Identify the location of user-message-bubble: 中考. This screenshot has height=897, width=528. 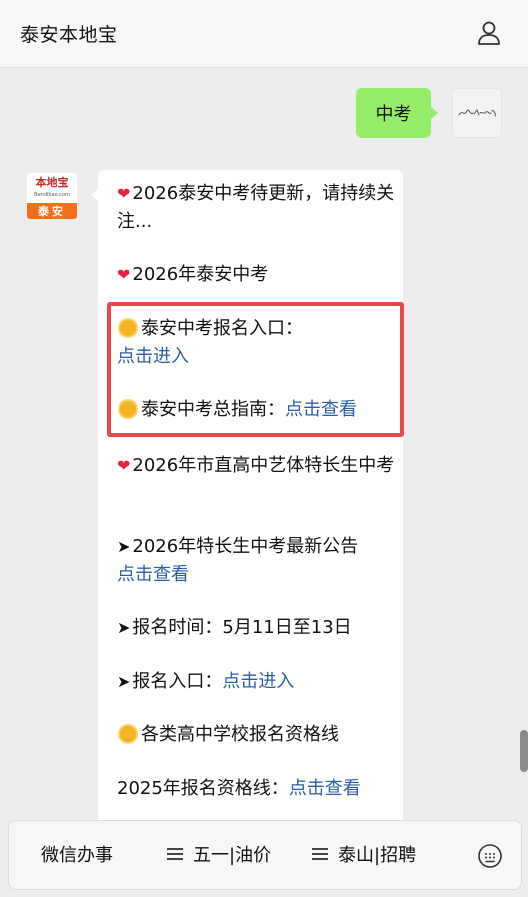
(397, 113).